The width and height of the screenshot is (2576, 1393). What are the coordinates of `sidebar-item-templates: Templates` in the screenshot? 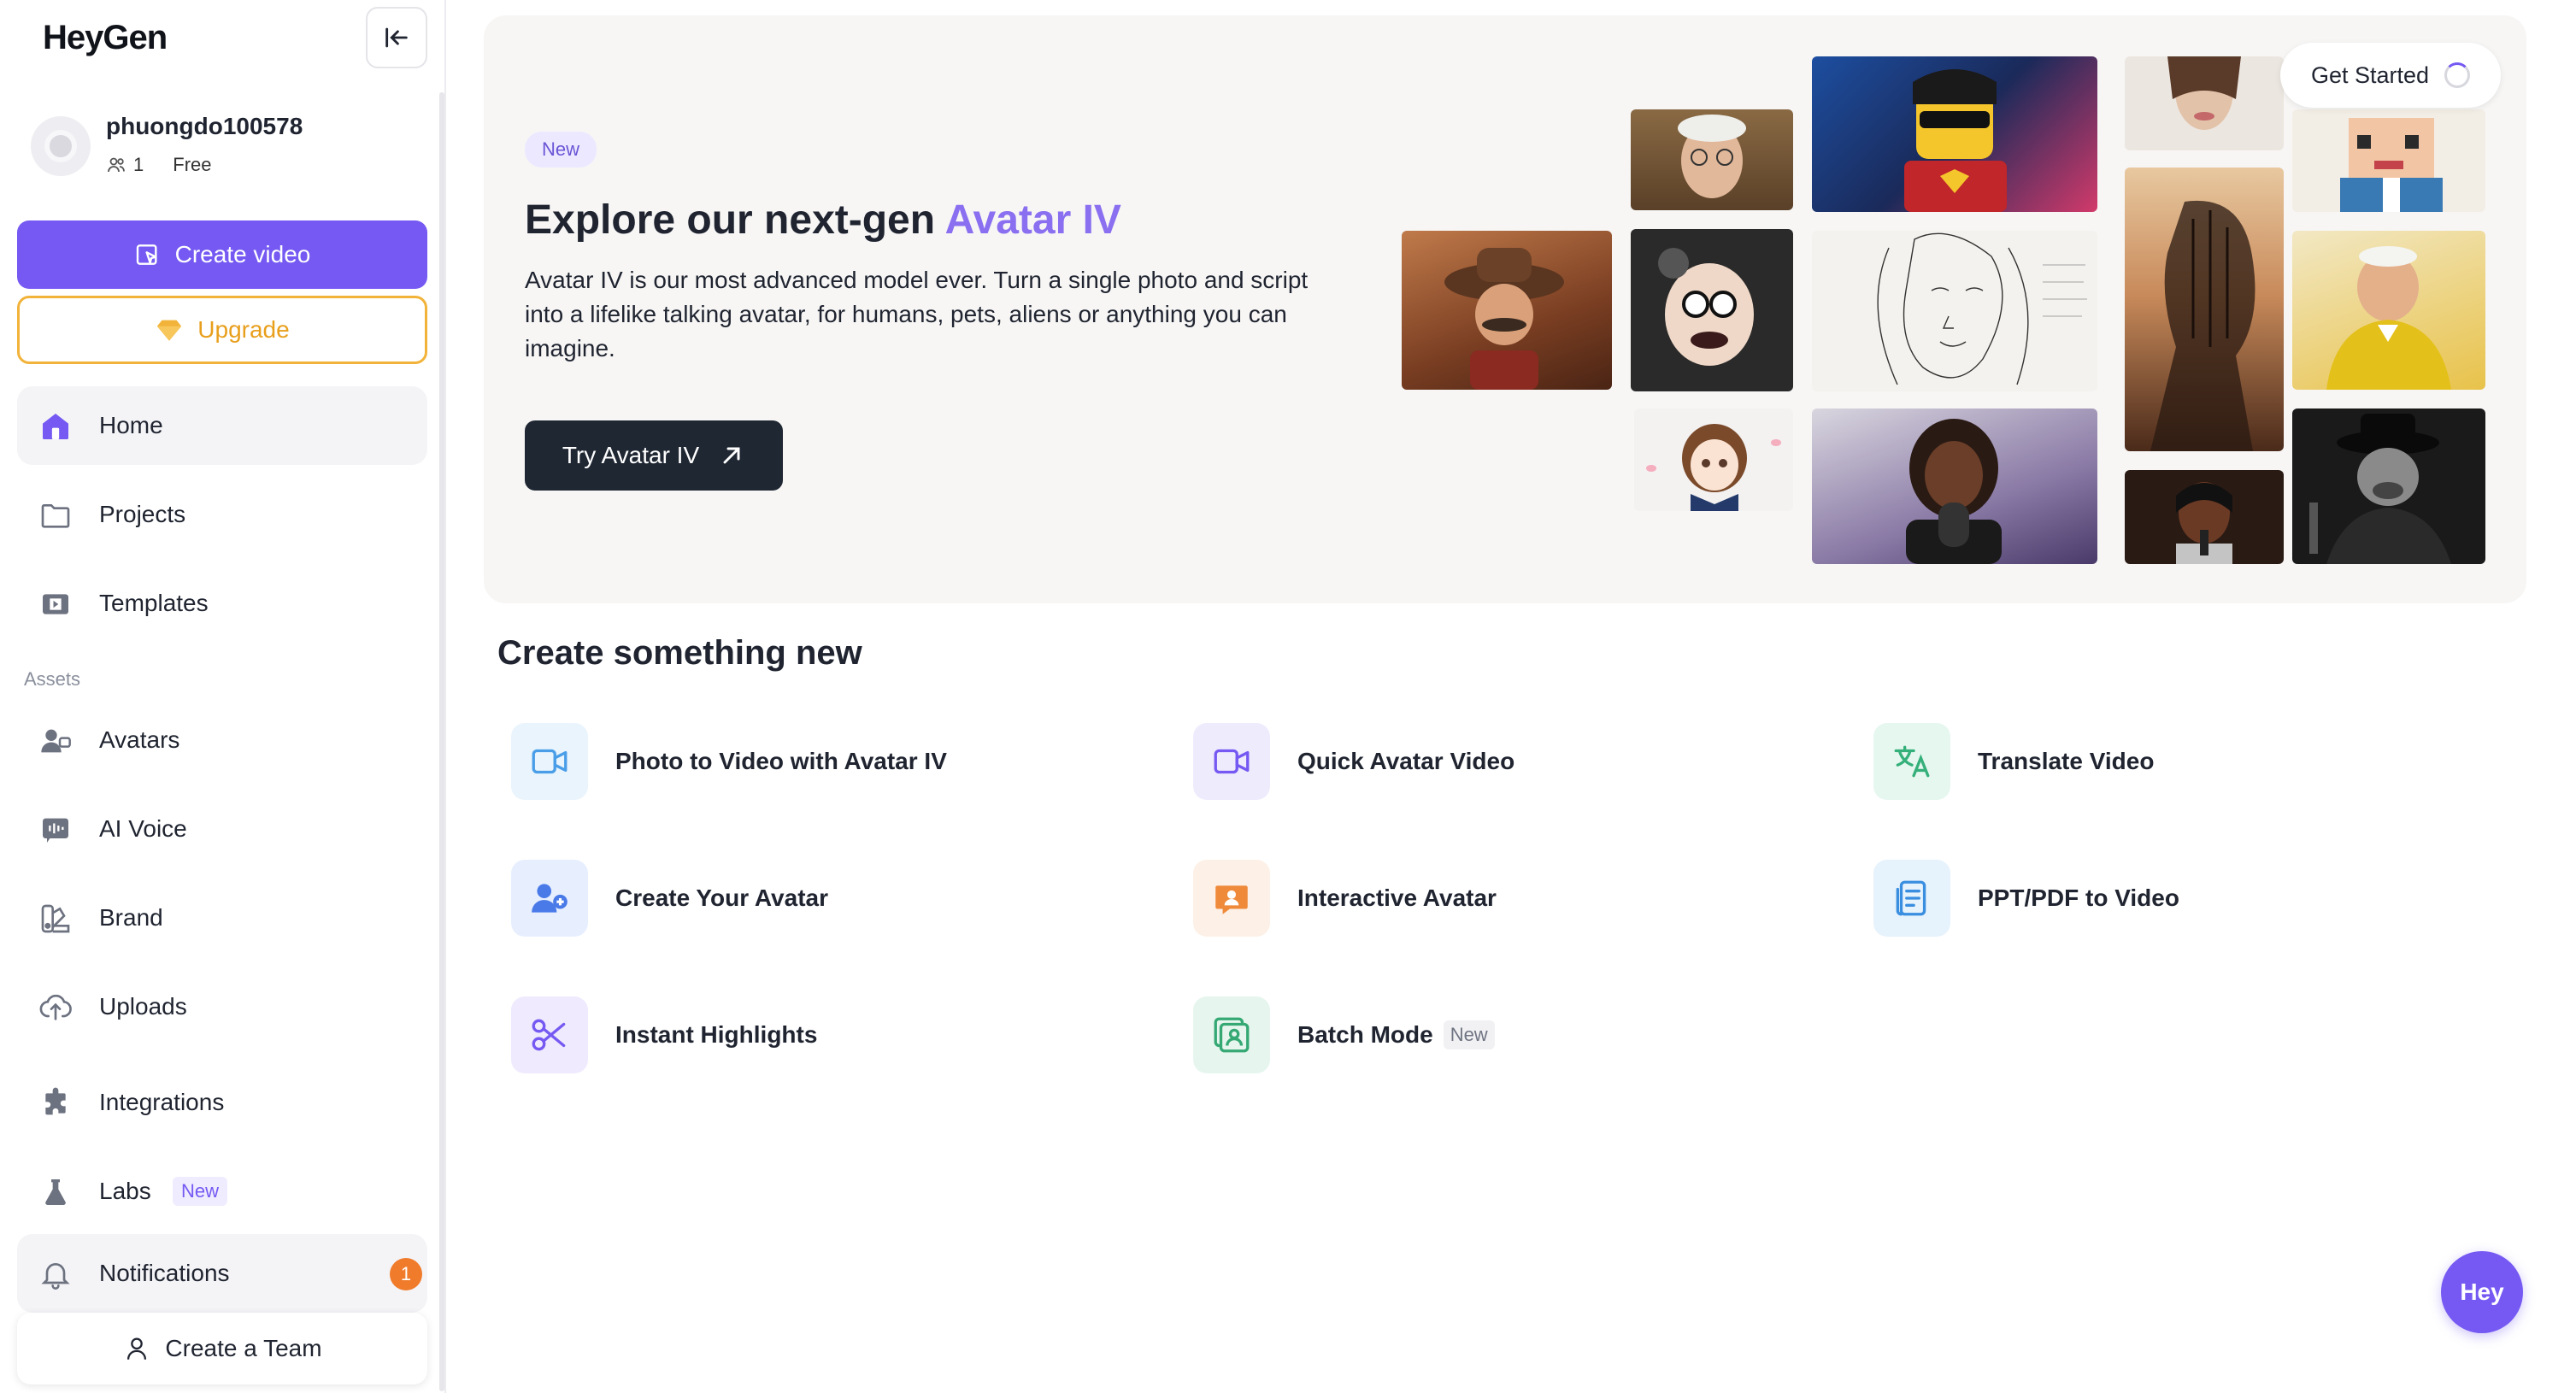 It's located at (222, 603).